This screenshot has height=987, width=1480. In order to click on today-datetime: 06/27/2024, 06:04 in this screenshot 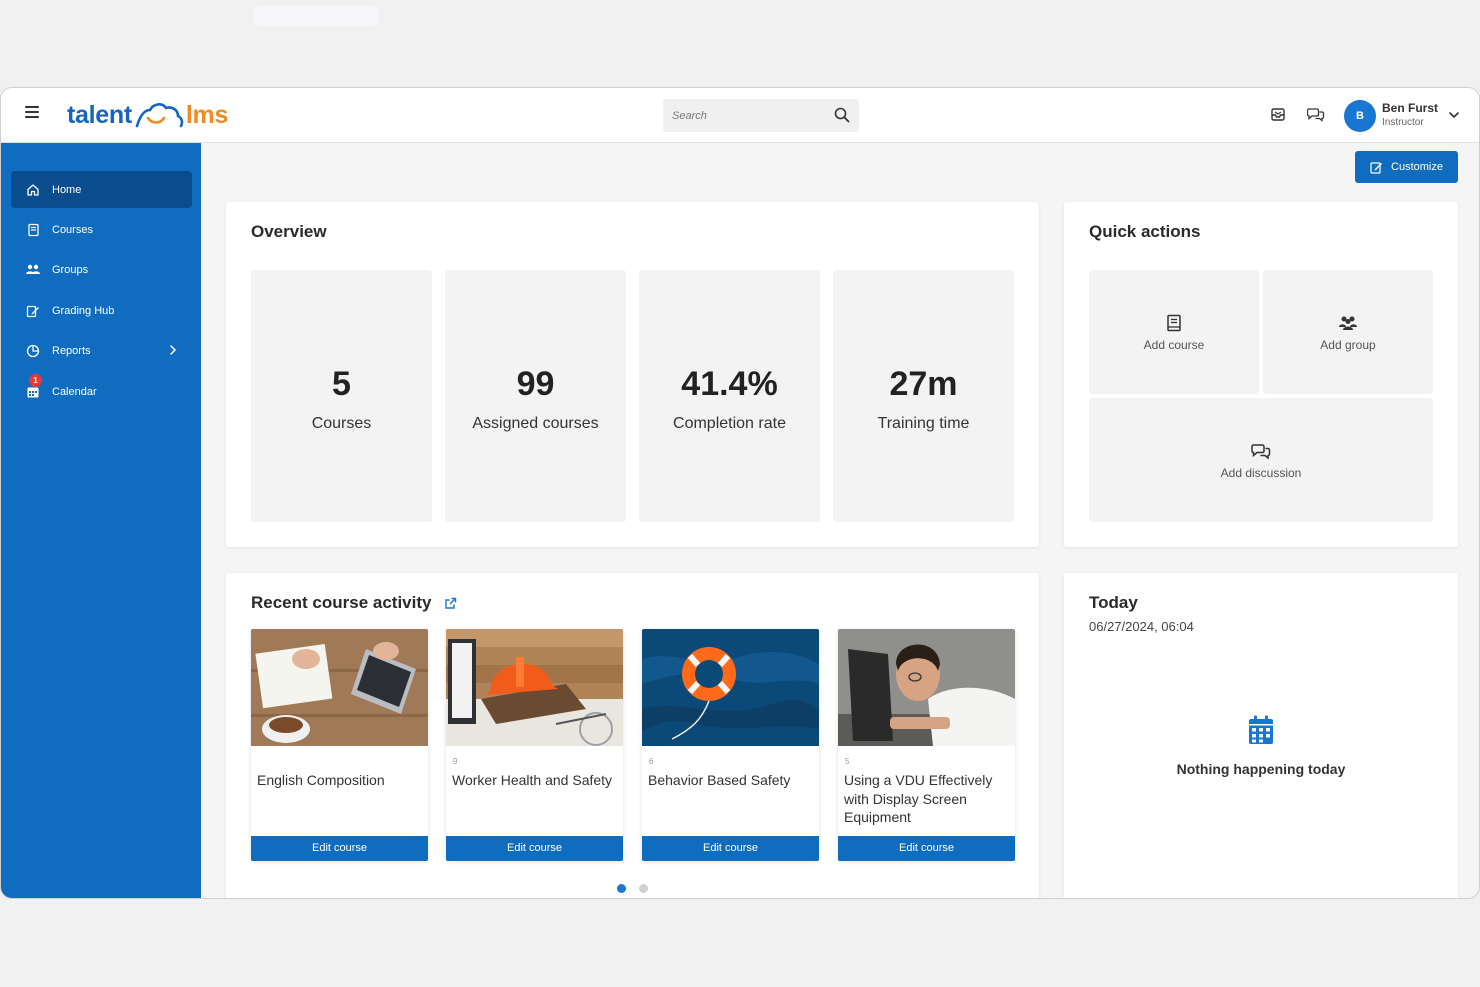, I will do `click(1141, 626)`.